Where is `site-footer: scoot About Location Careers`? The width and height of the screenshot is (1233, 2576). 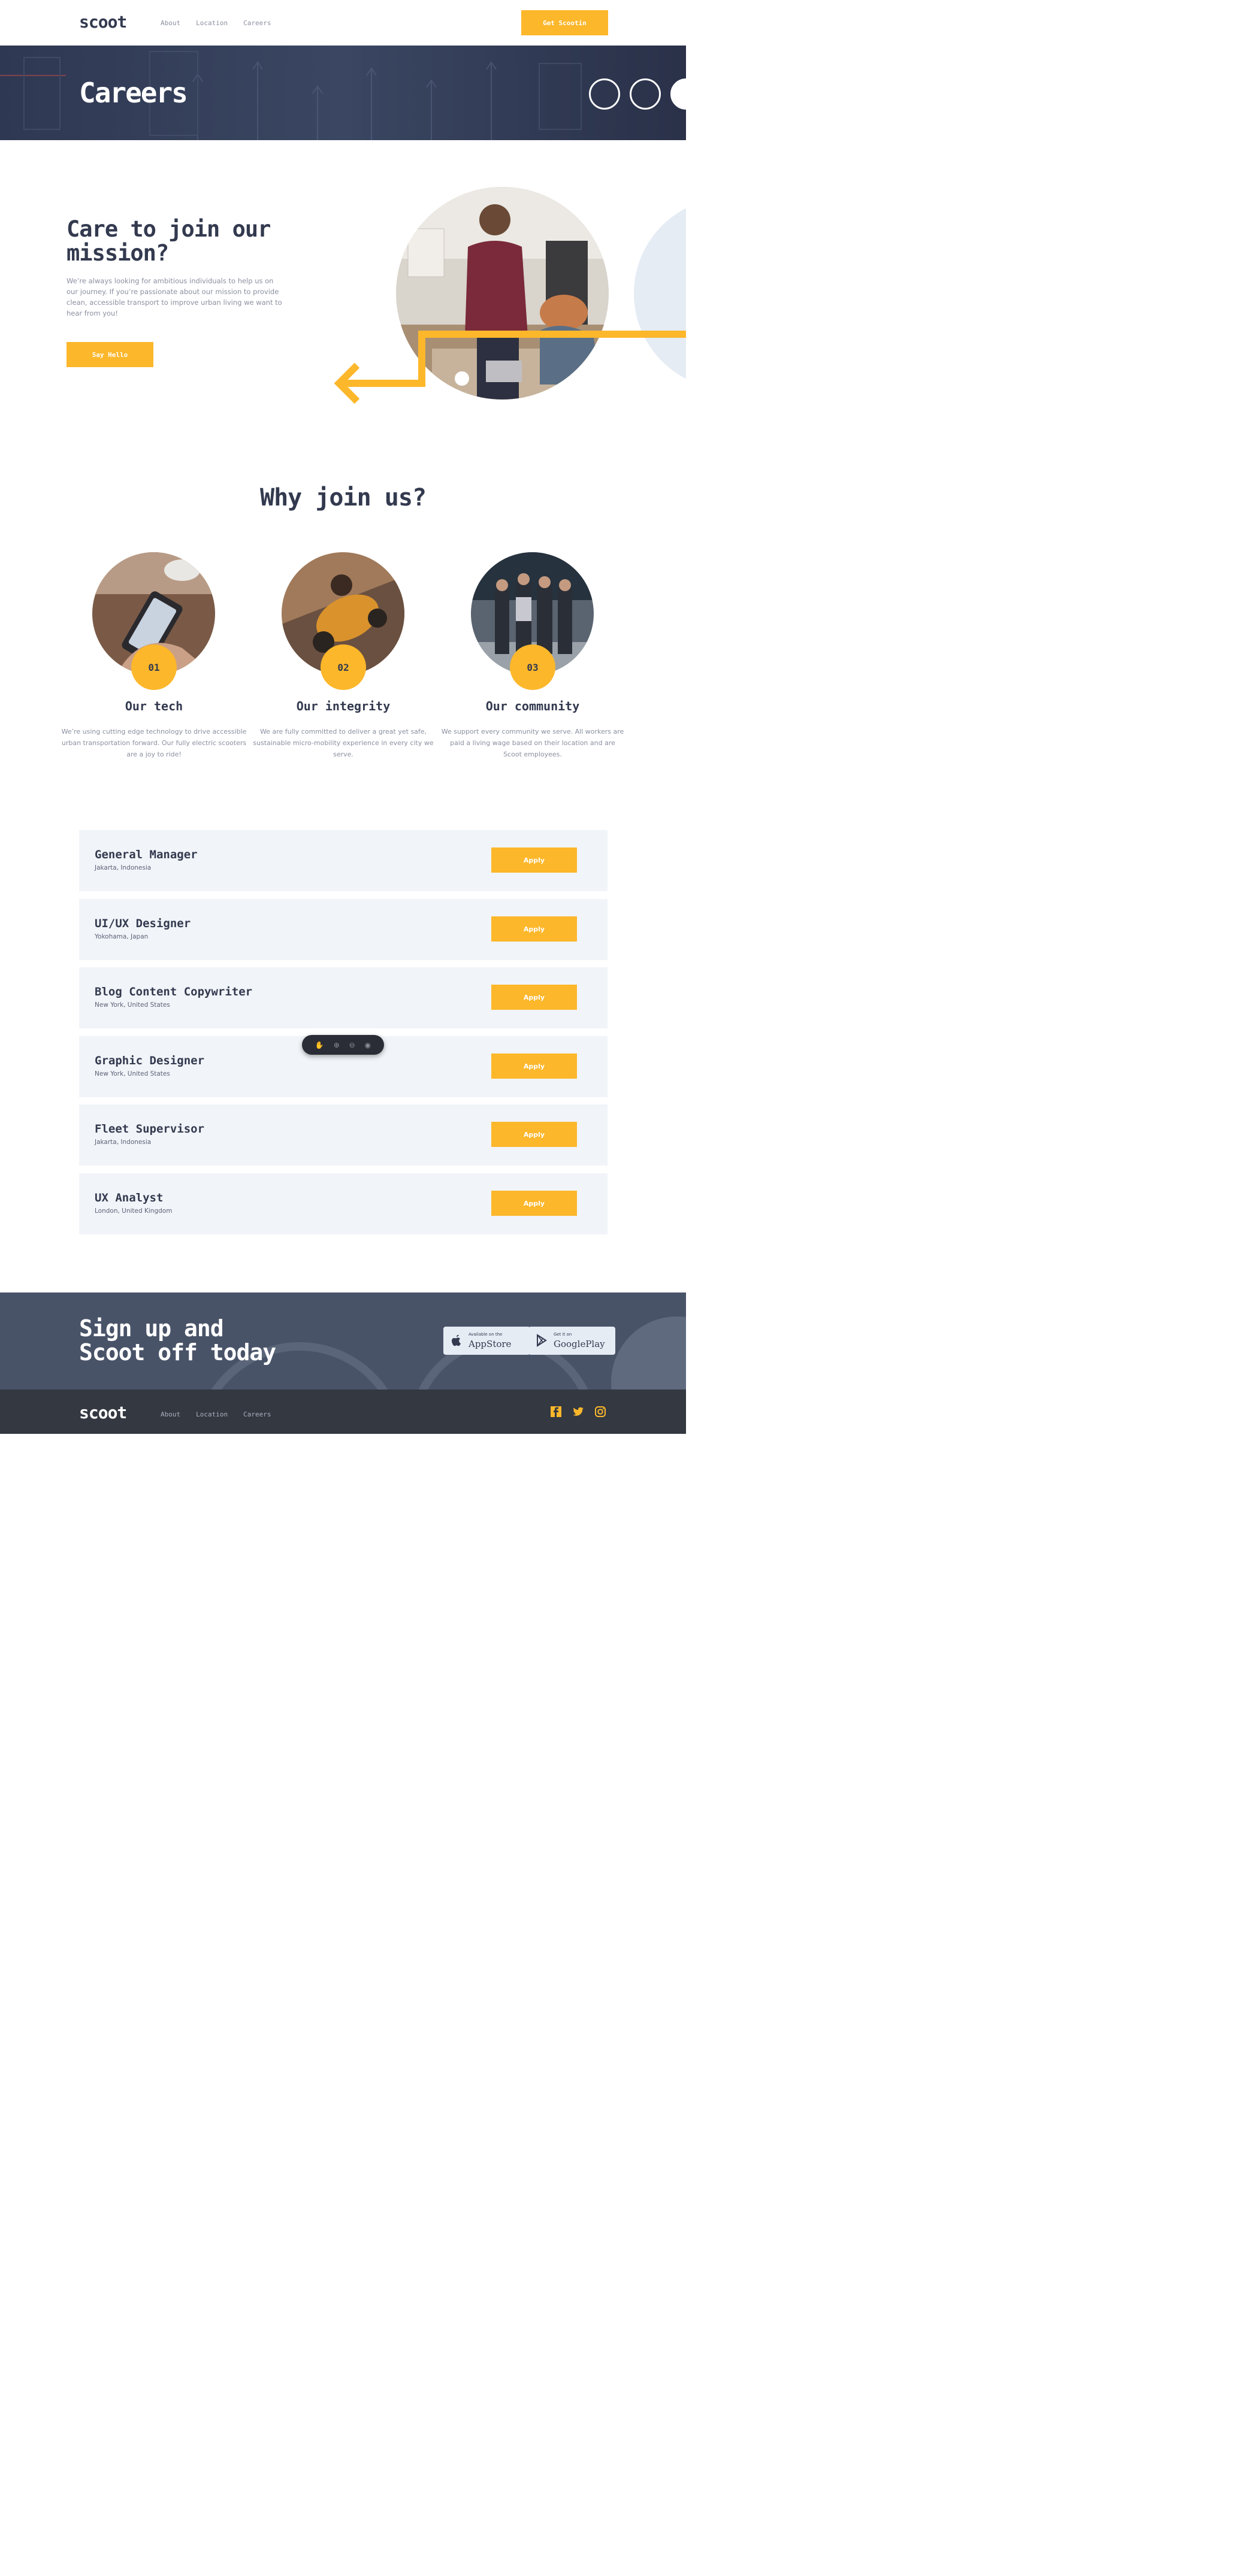 site-footer: scoot About Location Careers is located at coordinates (343, 1412).